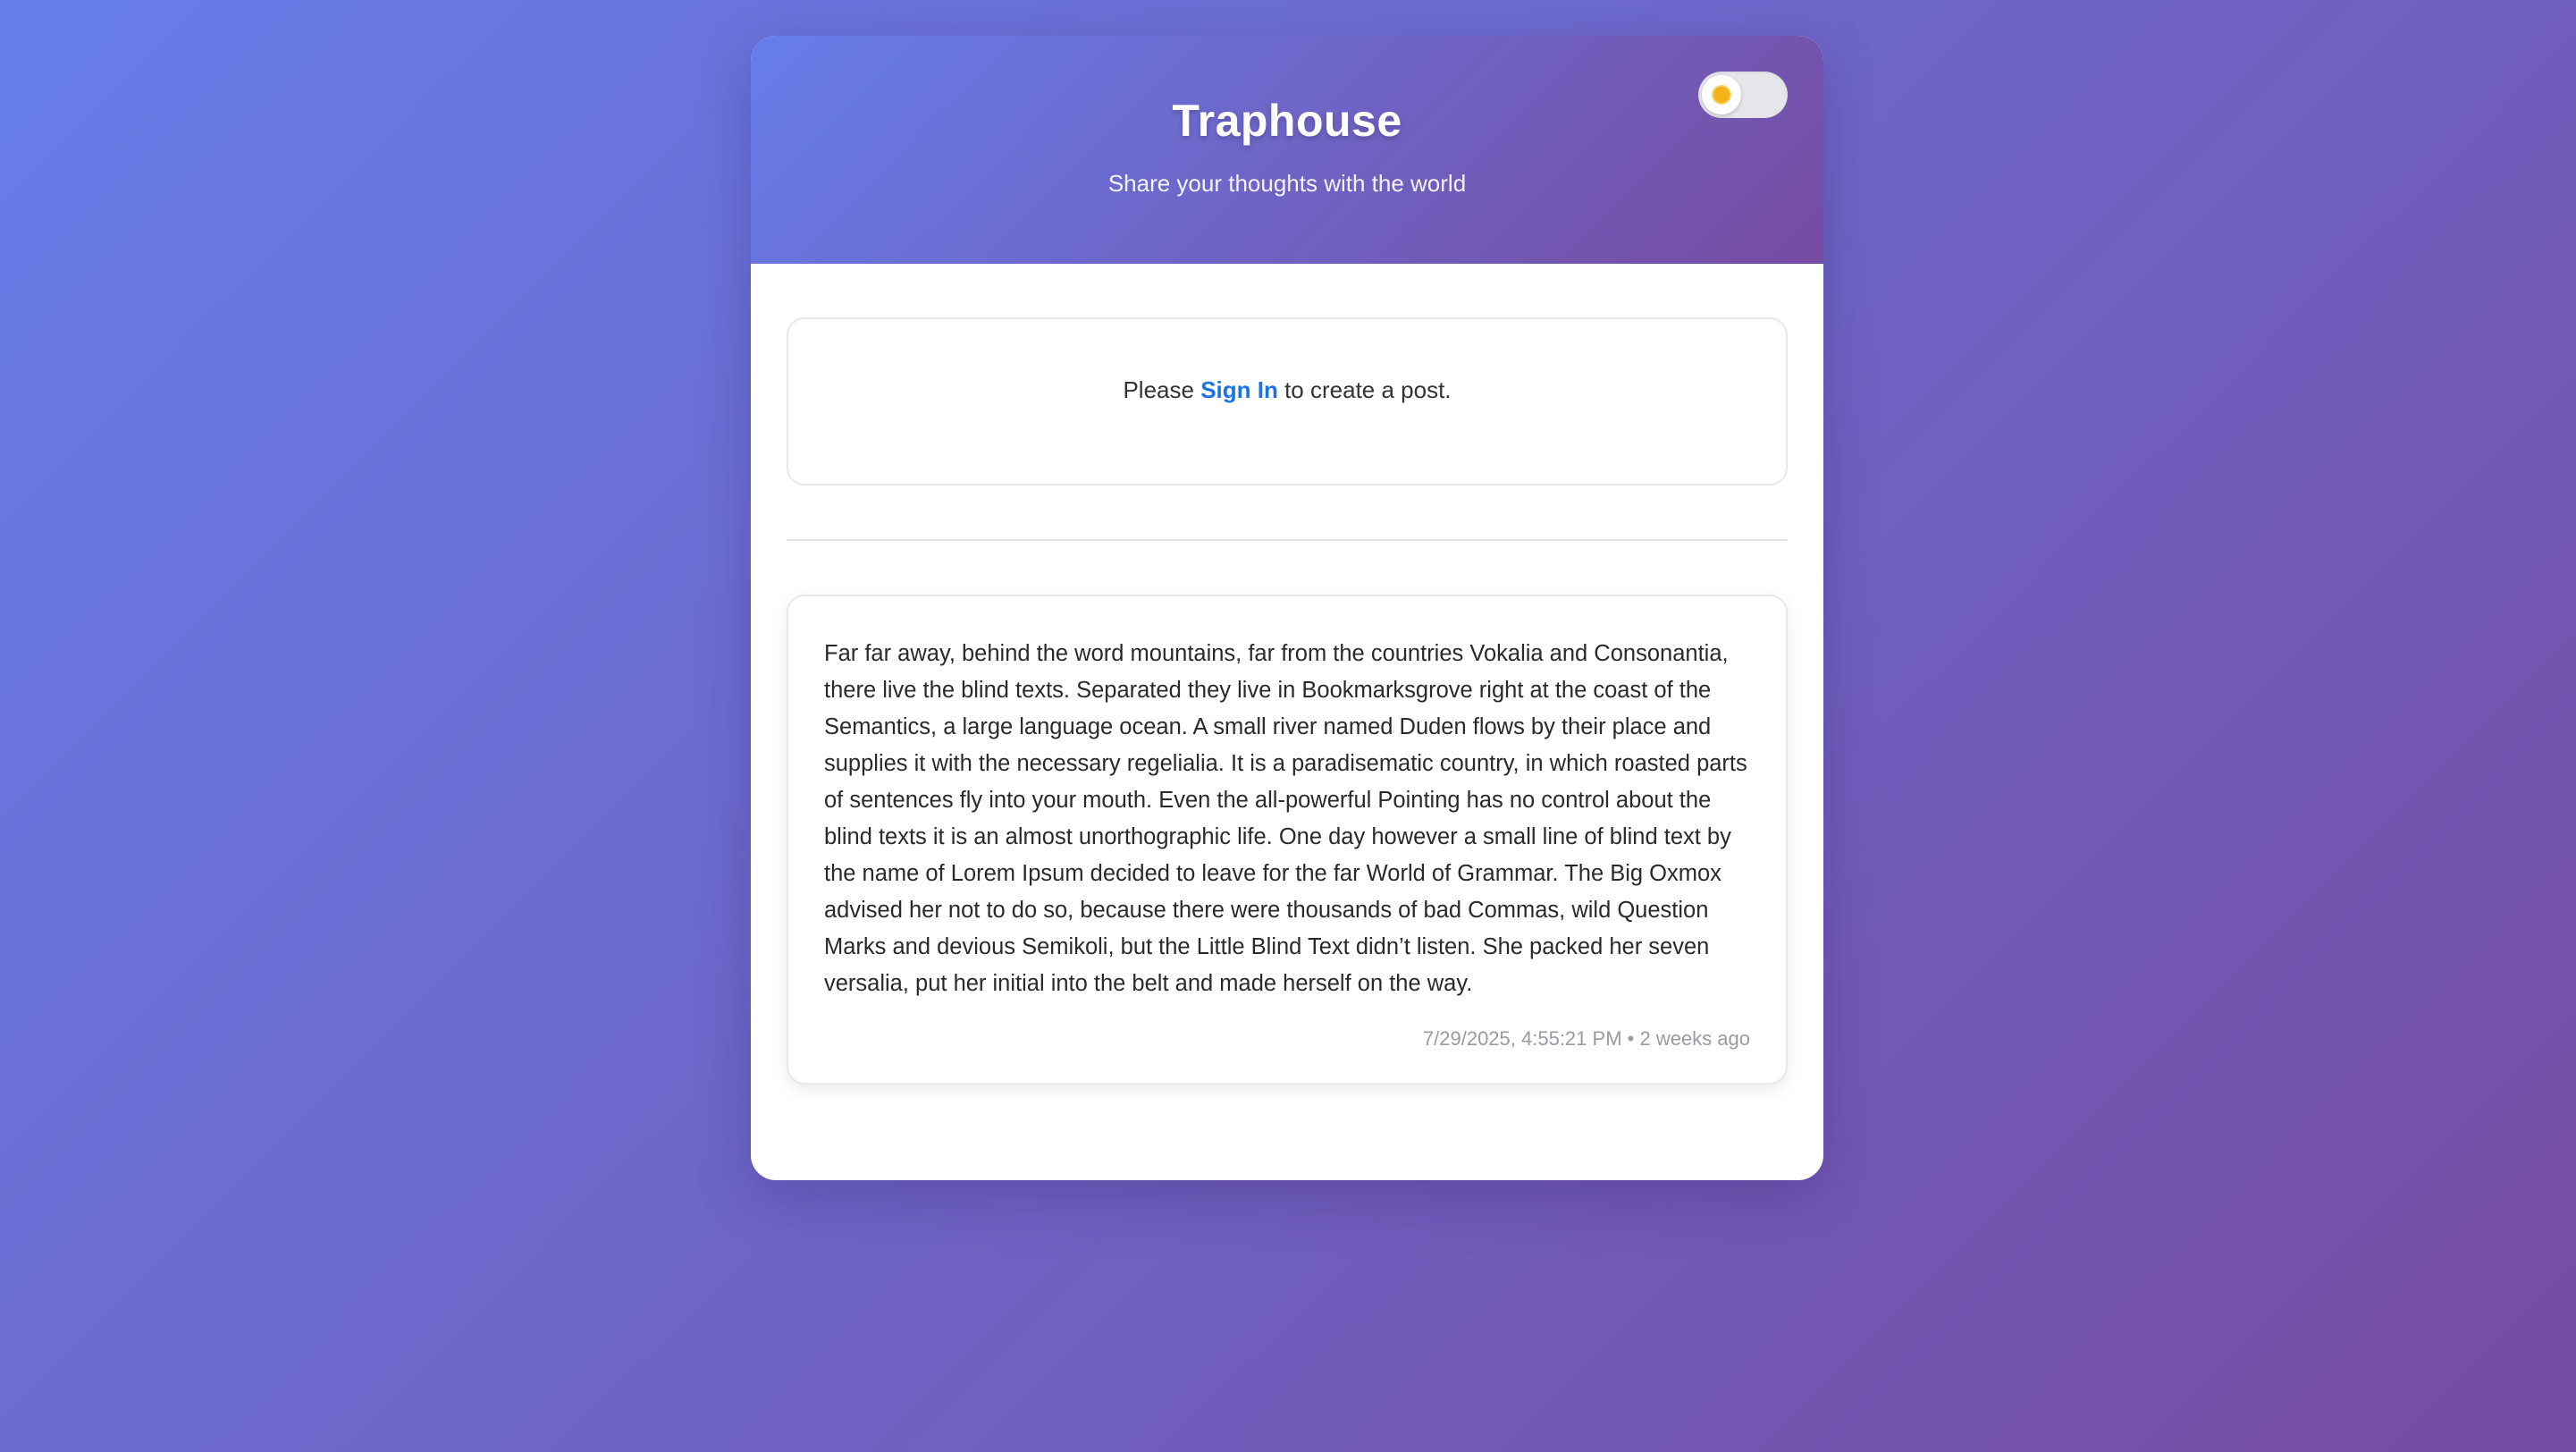 This screenshot has width=2576, height=1452. Describe the element at coordinates (1695, 1038) in the screenshot. I see `post-relative-time: 2 weeks ago` at that location.